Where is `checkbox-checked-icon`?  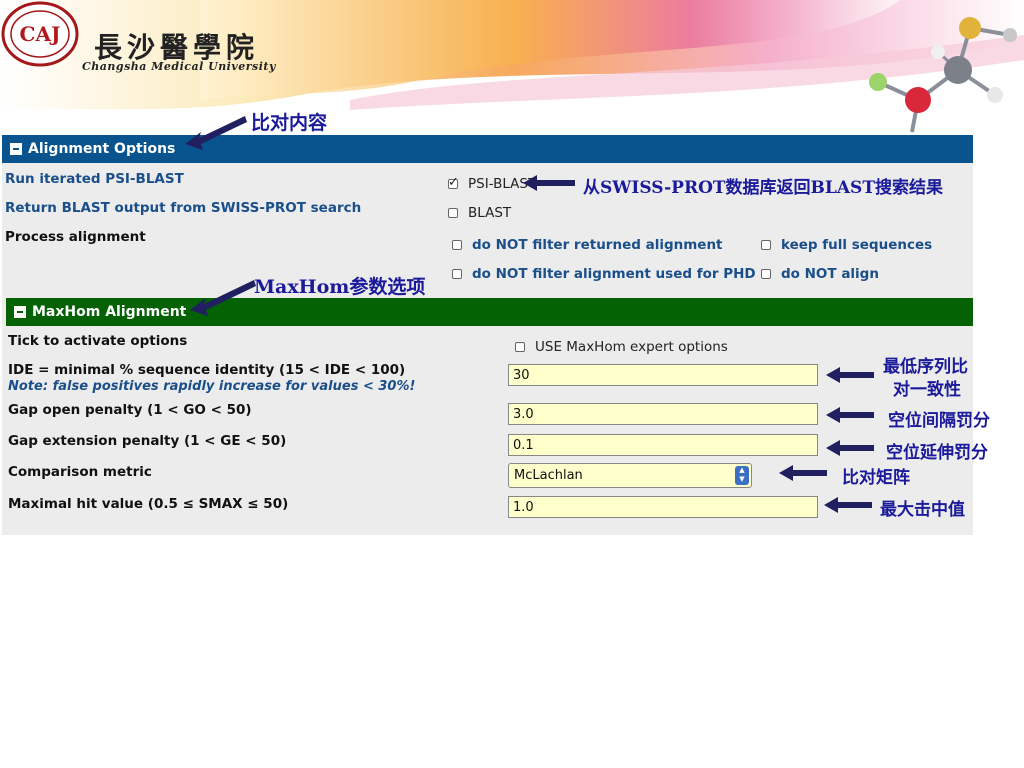
checkbox-checked-icon is located at coordinates (453, 182).